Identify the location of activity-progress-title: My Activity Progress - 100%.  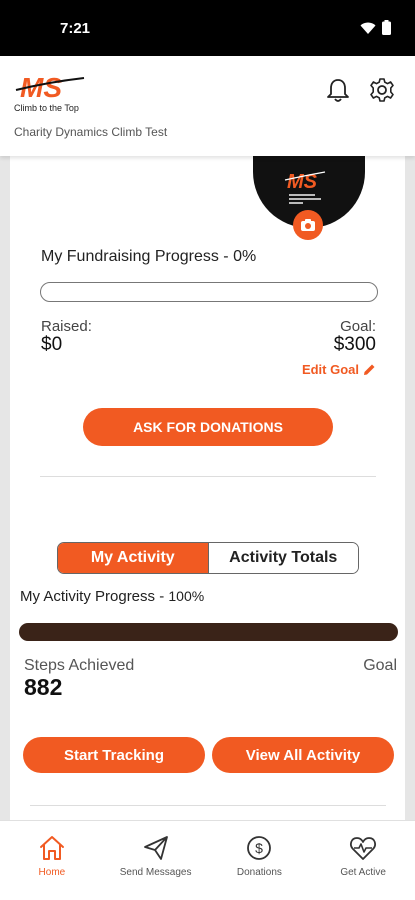
(112, 596).